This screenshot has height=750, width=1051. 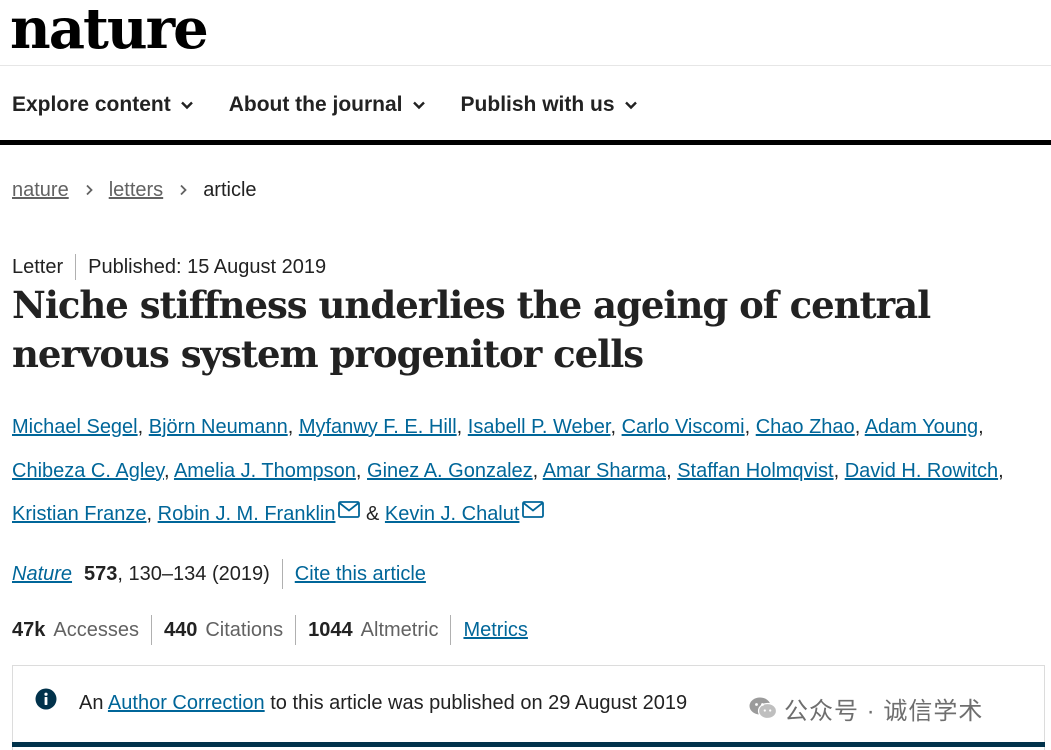 What do you see at coordinates (96, 629) in the screenshot?
I see `accesses-label: Accesses` at bounding box center [96, 629].